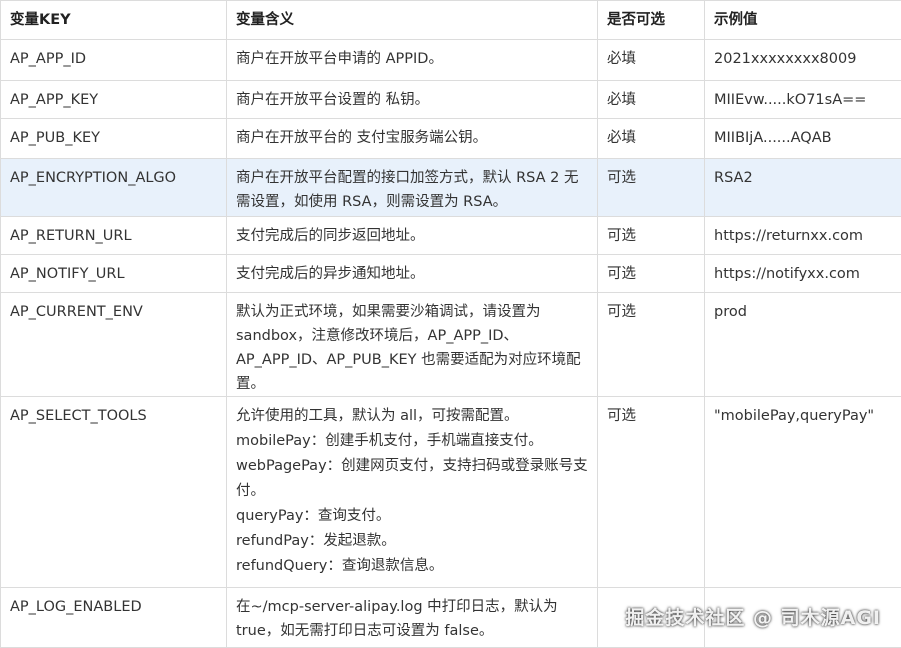  I want to click on cell-key: AP_NOTIFY_URL, so click(114, 274).